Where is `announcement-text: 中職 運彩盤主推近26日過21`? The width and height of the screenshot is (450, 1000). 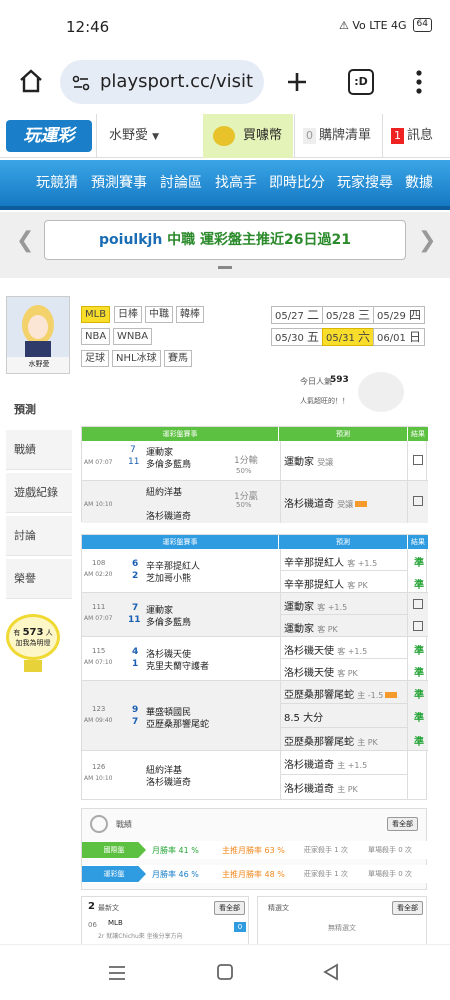 announcement-text: 中職 運彩盤主推近26日過21 is located at coordinates (256, 240).